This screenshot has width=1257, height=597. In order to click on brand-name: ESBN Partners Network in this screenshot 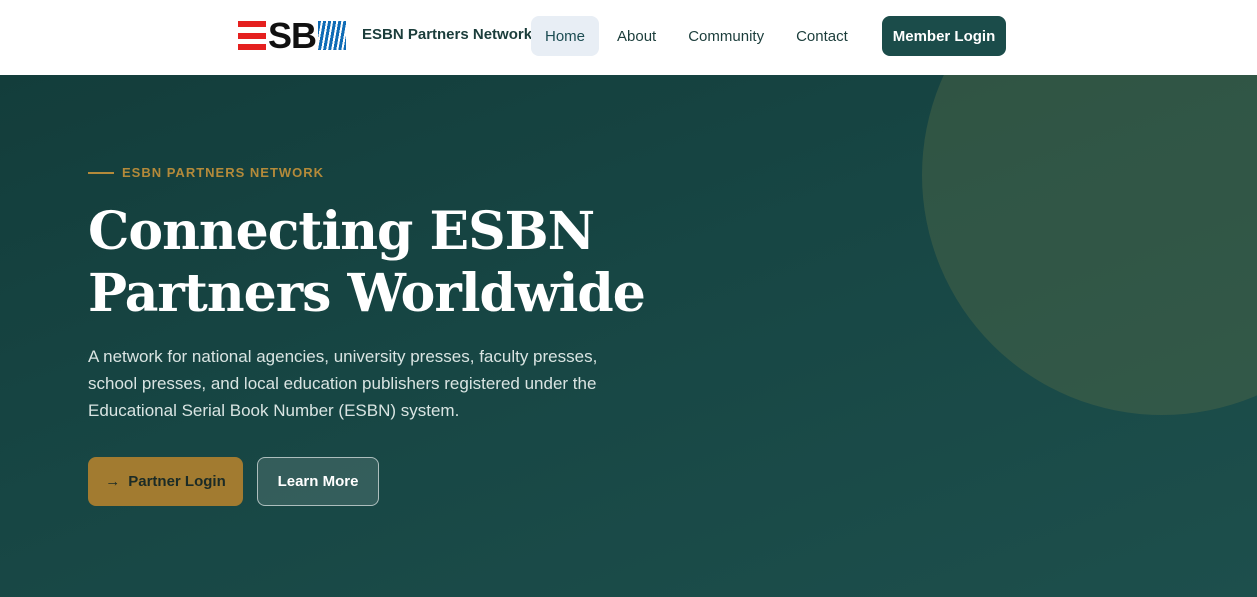, I will do `click(447, 34)`.